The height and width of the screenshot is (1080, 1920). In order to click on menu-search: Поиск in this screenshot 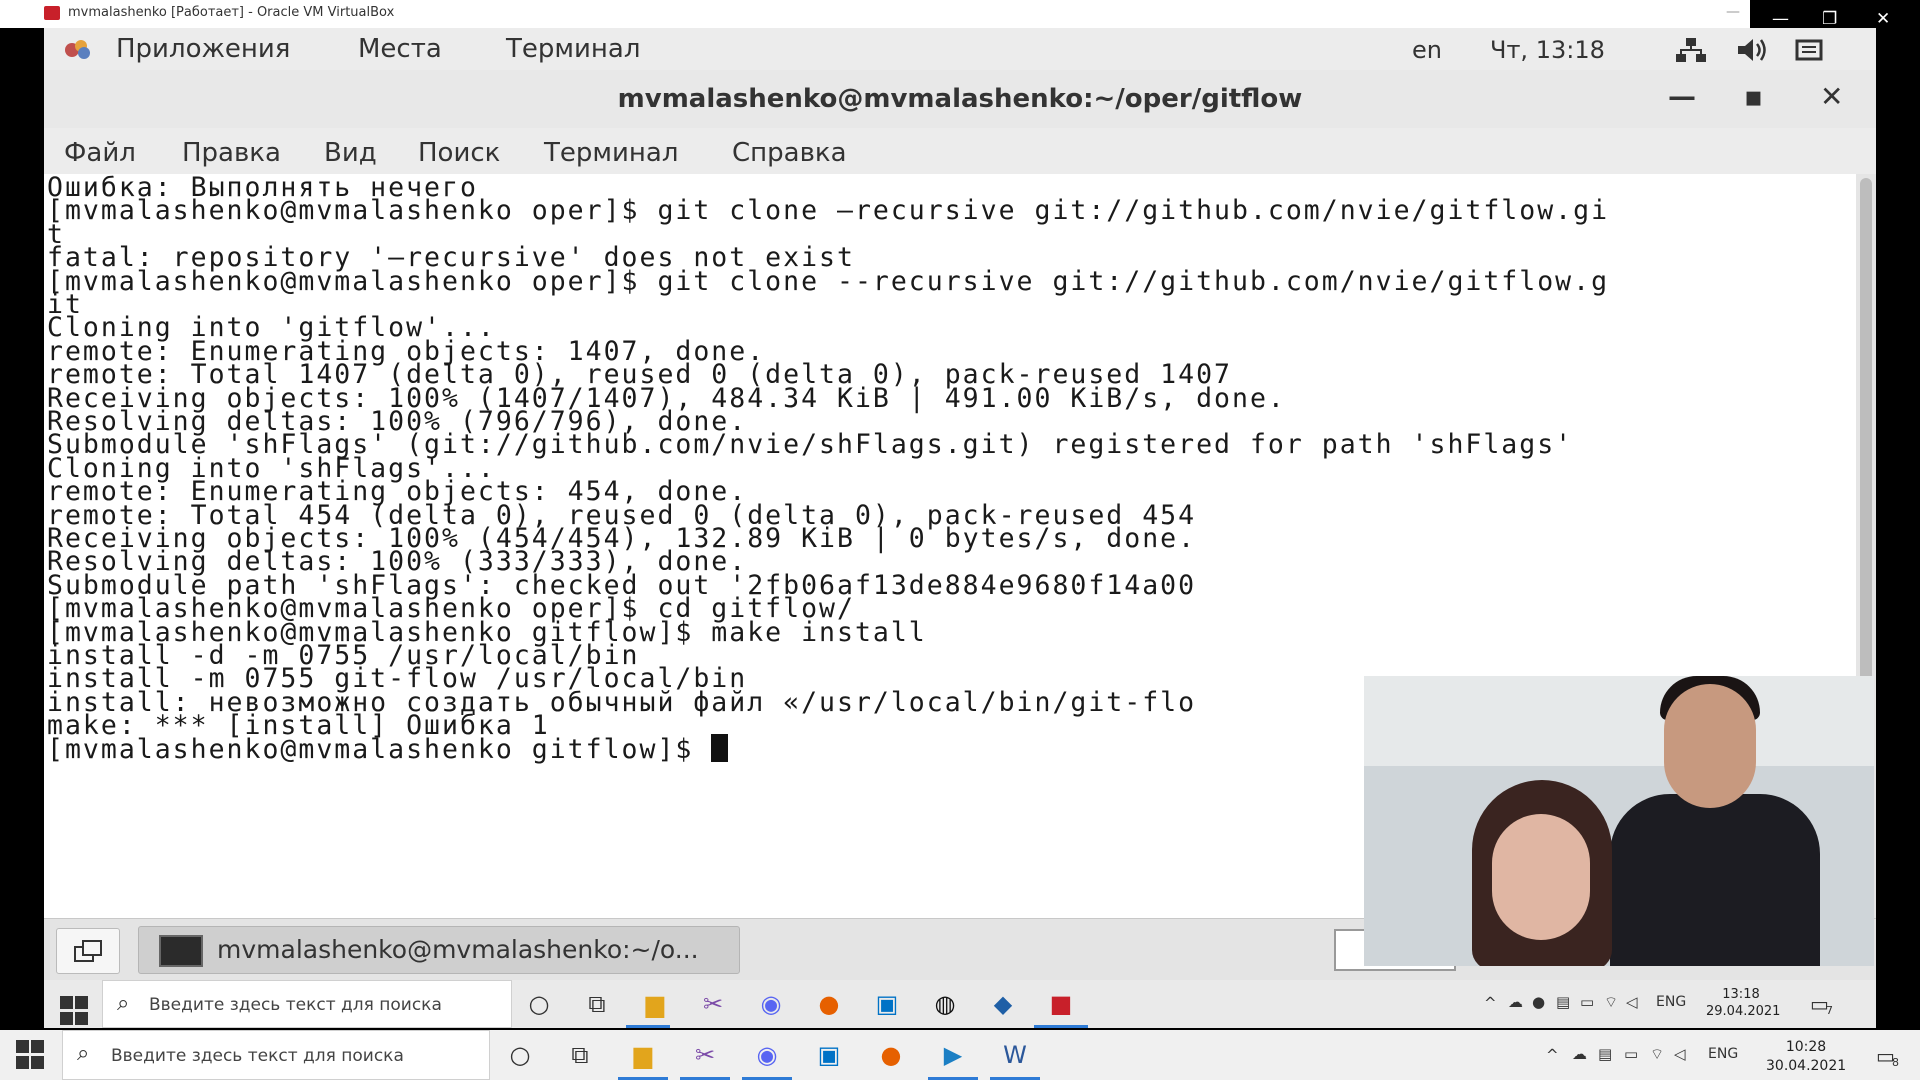, I will do `click(459, 153)`.